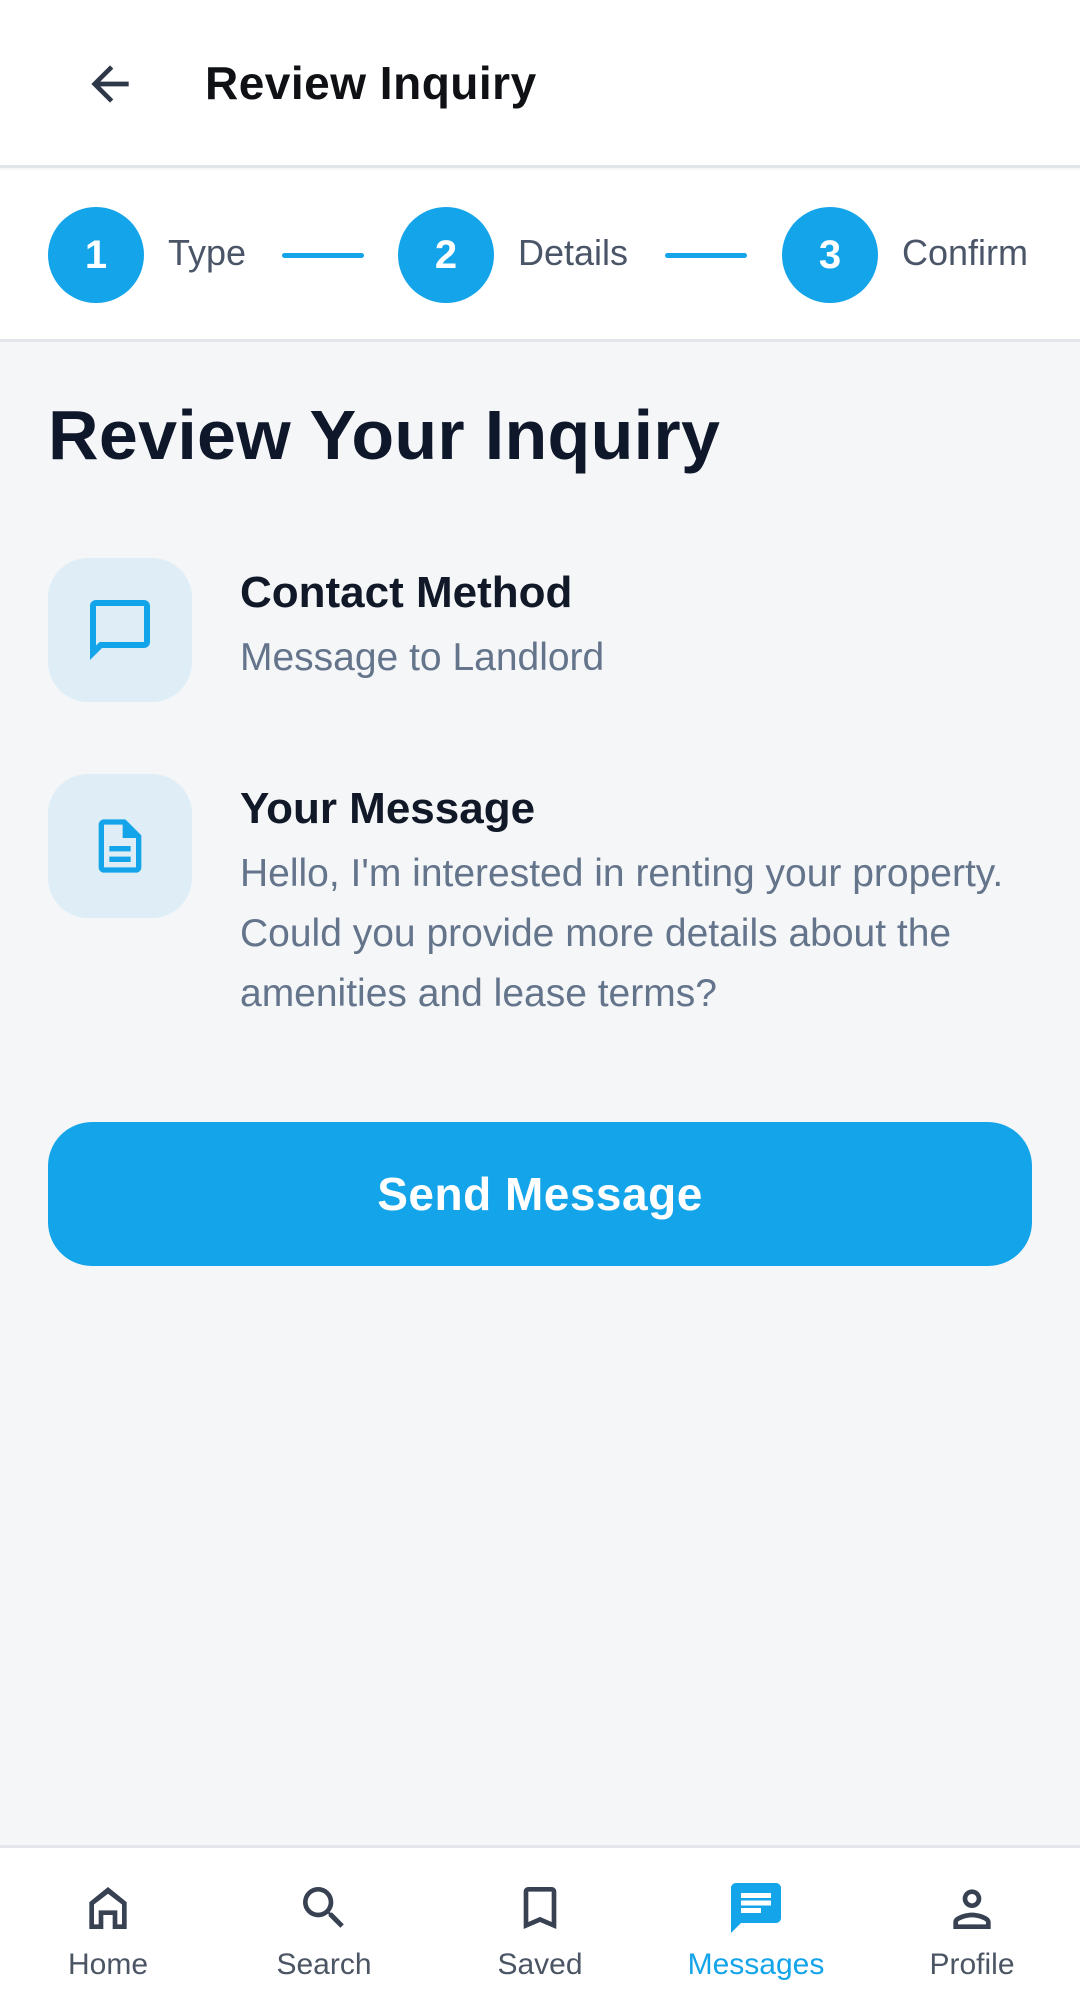  I want to click on nav-label-home: Home, so click(108, 1964).